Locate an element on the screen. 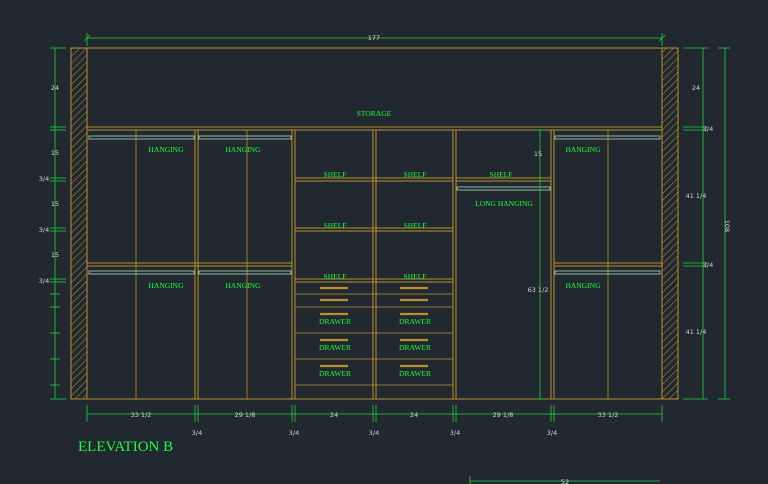  label-shelf-7: SHELF is located at coordinates (415, 276).